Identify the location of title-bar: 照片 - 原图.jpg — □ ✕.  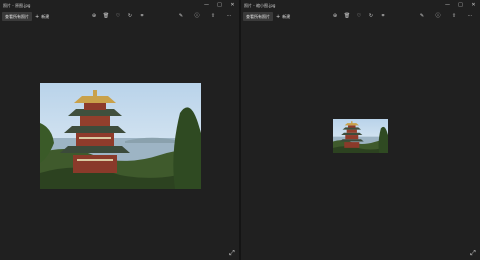
(119, 5).